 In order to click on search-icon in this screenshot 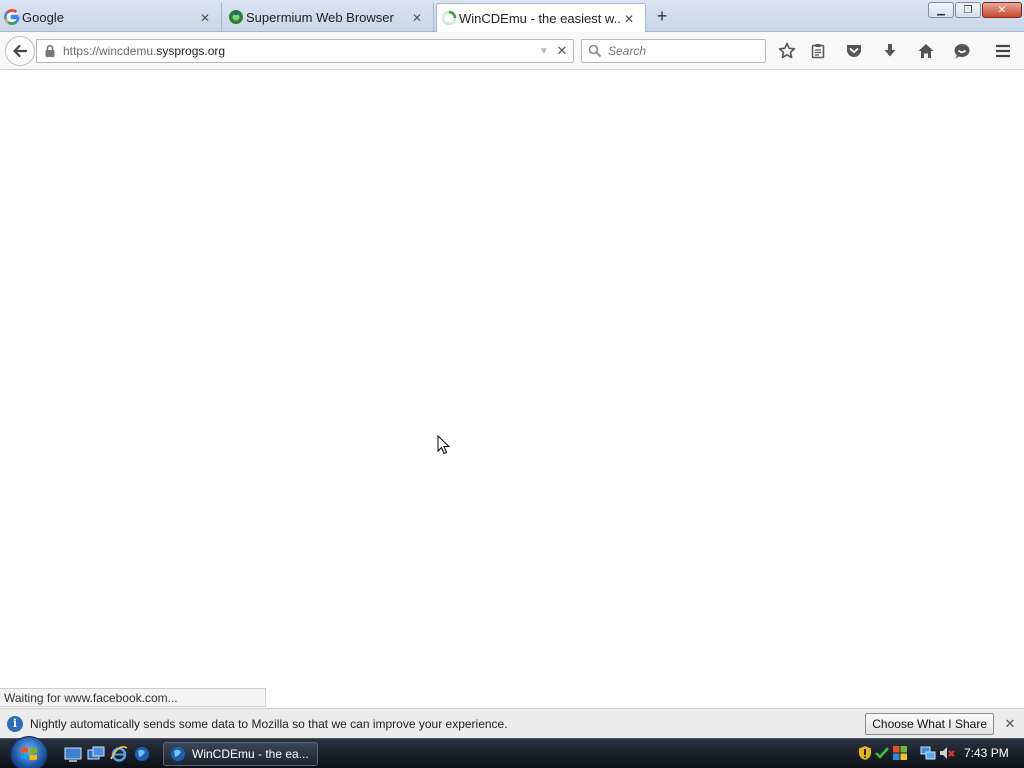, I will do `click(595, 51)`.